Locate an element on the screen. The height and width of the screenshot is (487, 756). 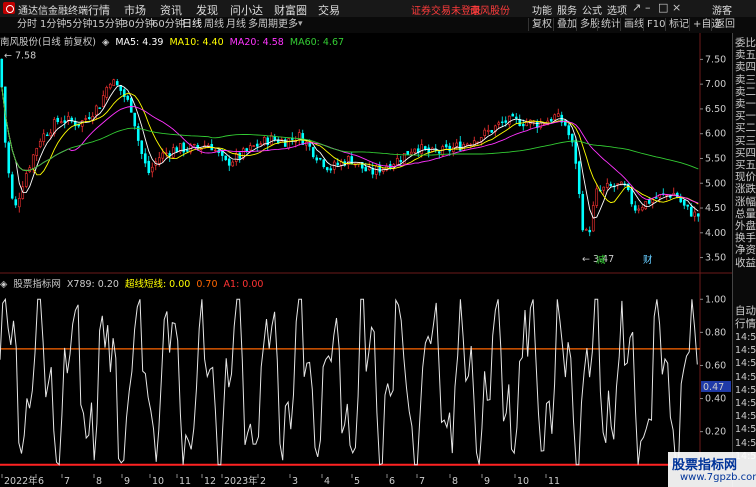
menu-trade: 交易 is located at coordinates (329, 10).